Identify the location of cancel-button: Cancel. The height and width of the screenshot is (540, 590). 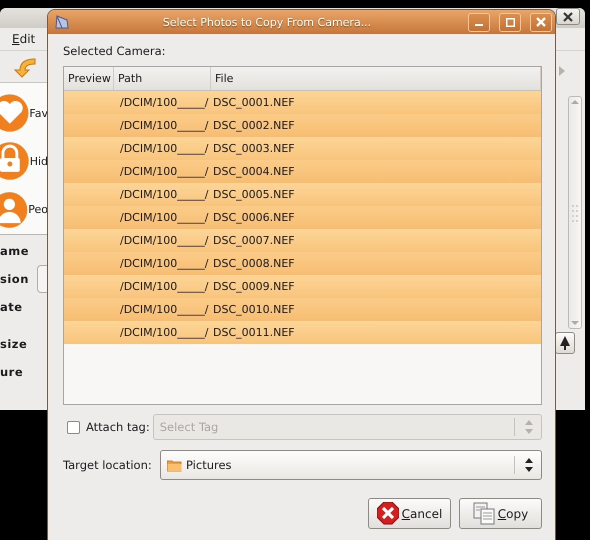
(409, 513).